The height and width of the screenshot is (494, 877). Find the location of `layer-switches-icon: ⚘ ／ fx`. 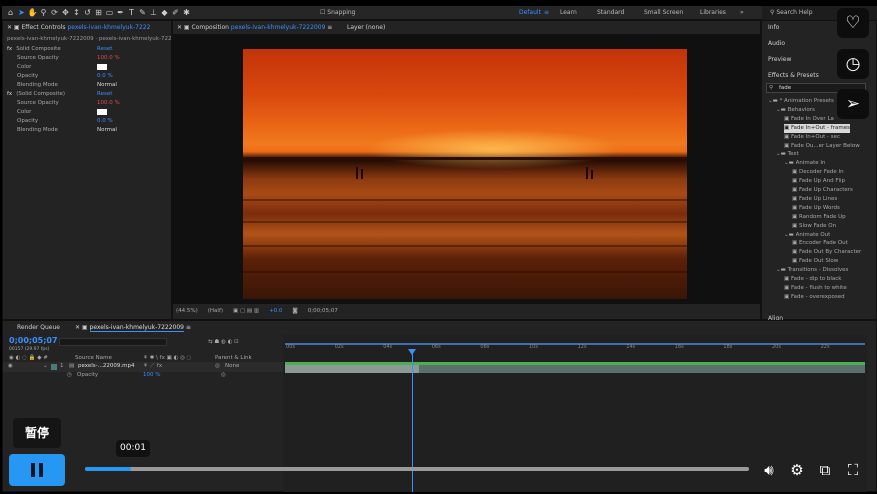

layer-switches-icon: ⚘ ／ fx is located at coordinates (152, 366).